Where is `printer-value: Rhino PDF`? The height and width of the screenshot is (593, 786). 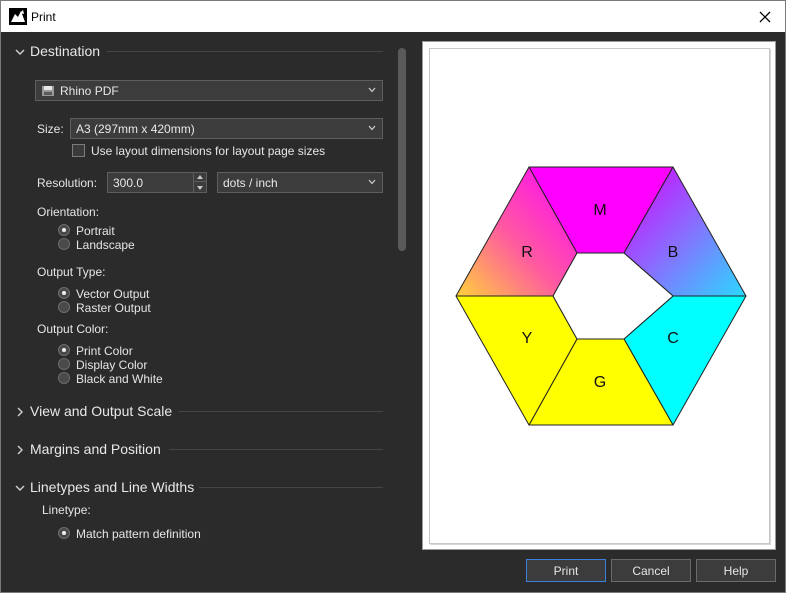
printer-value: Rhino PDF is located at coordinates (89, 90).